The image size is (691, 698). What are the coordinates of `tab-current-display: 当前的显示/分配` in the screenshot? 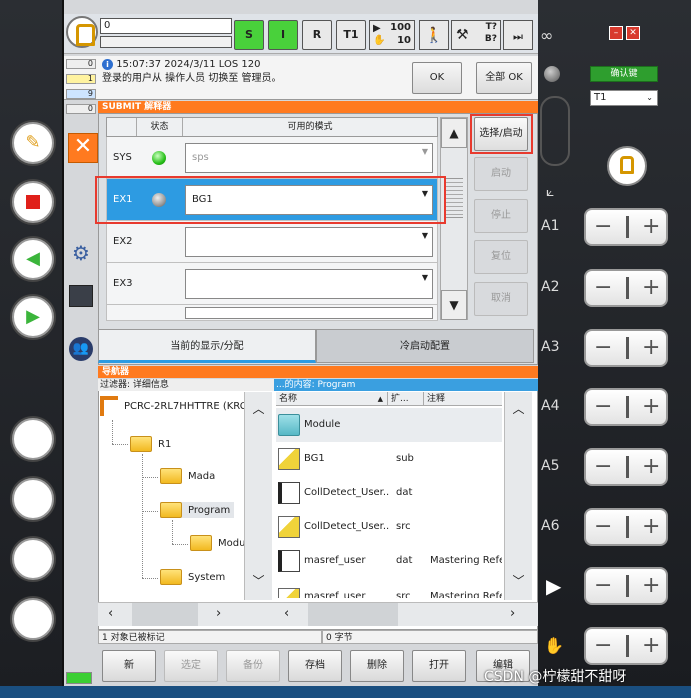 It's located at (207, 346).